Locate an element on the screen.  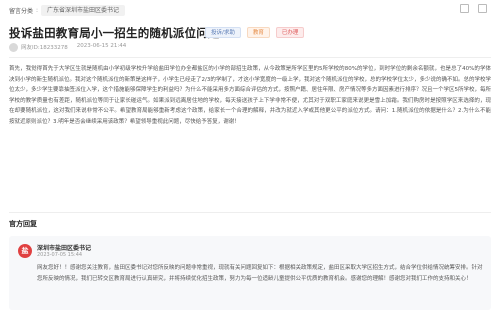
avatar is located at coordinates (13, 47).